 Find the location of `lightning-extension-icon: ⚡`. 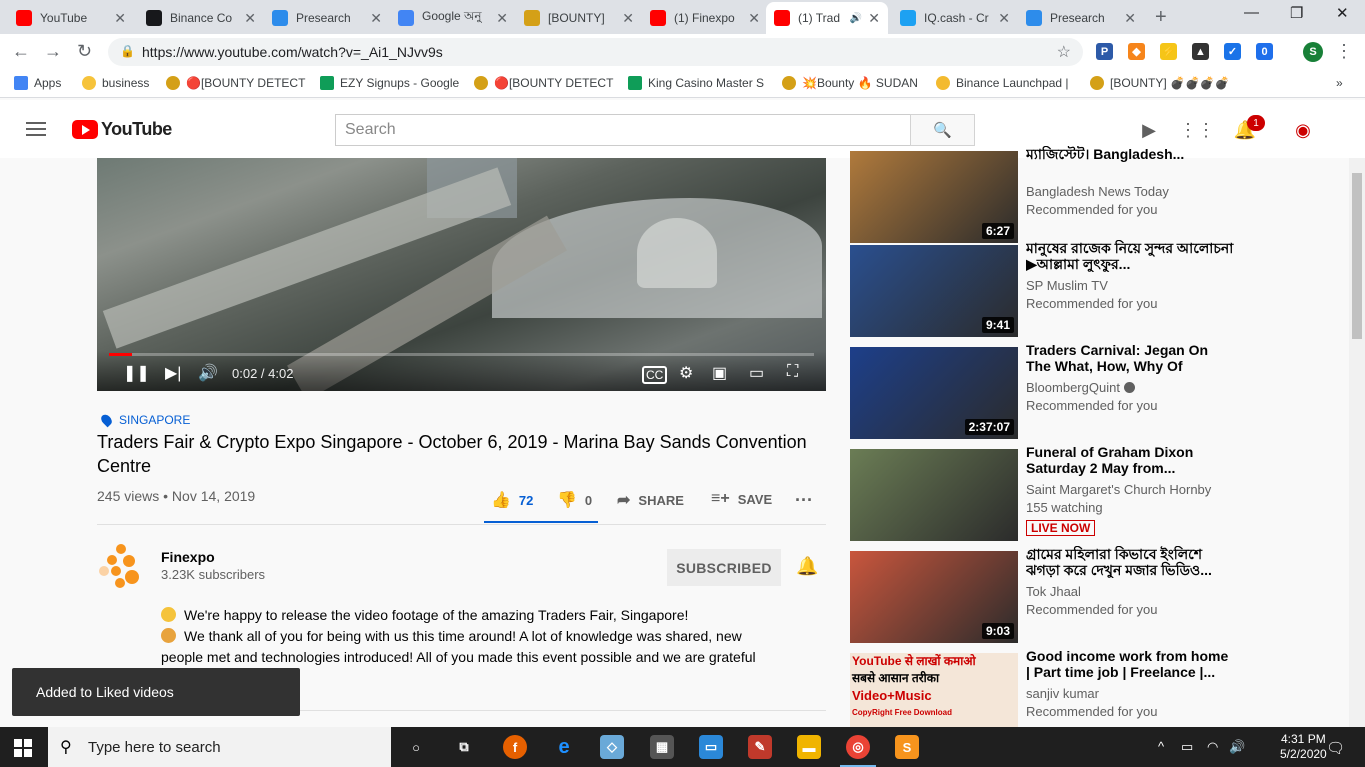

lightning-extension-icon: ⚡ is located at coordinates (1168, 51).